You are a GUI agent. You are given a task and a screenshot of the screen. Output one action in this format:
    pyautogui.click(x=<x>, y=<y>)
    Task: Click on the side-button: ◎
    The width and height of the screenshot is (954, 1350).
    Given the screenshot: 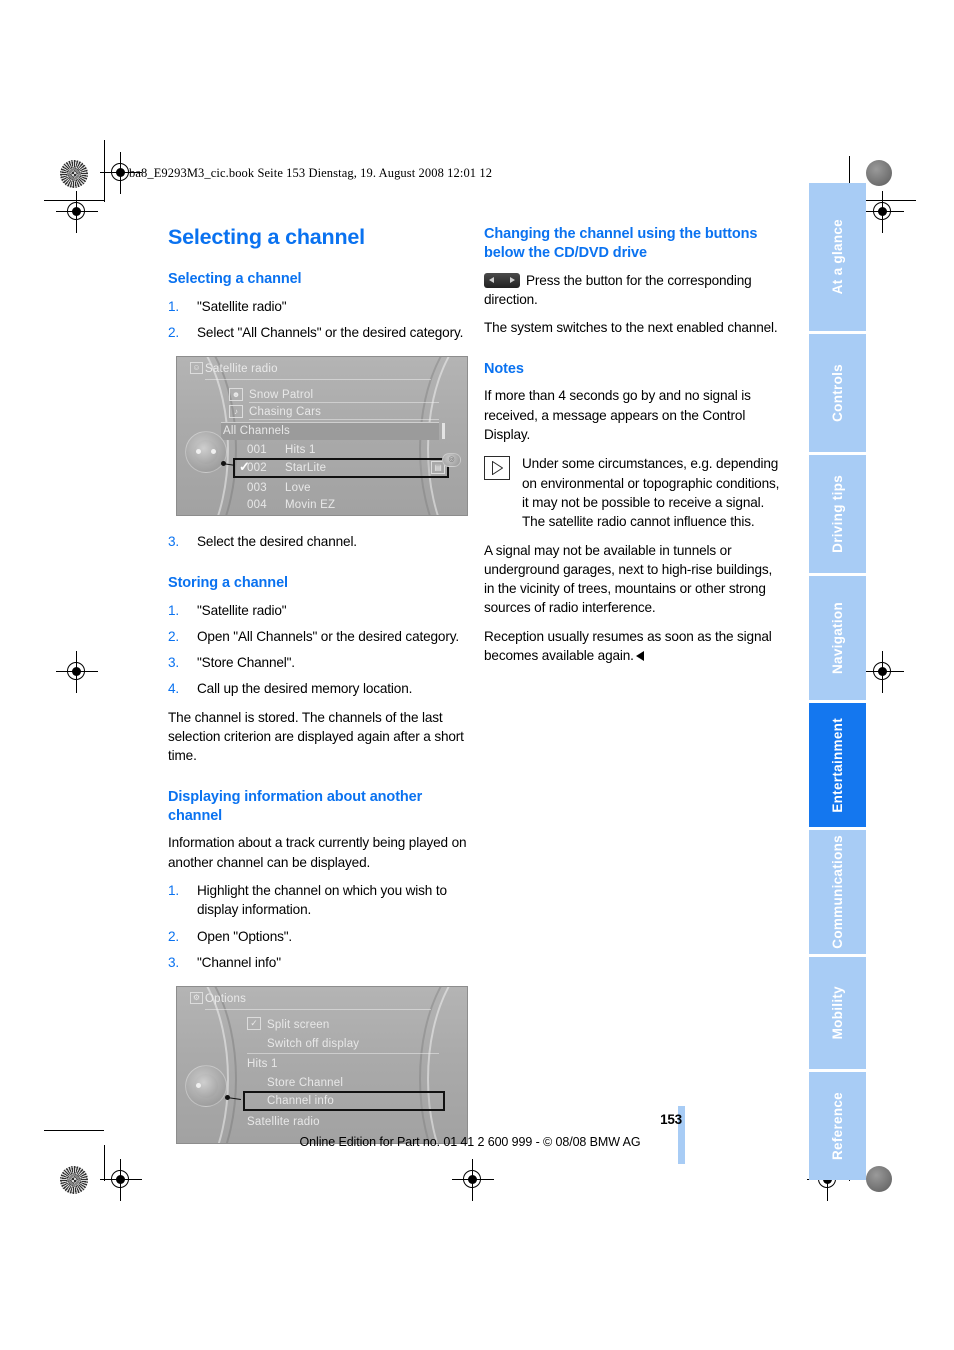 What is the action you would take?
    pyautogui.click(x=451, y=460)
    